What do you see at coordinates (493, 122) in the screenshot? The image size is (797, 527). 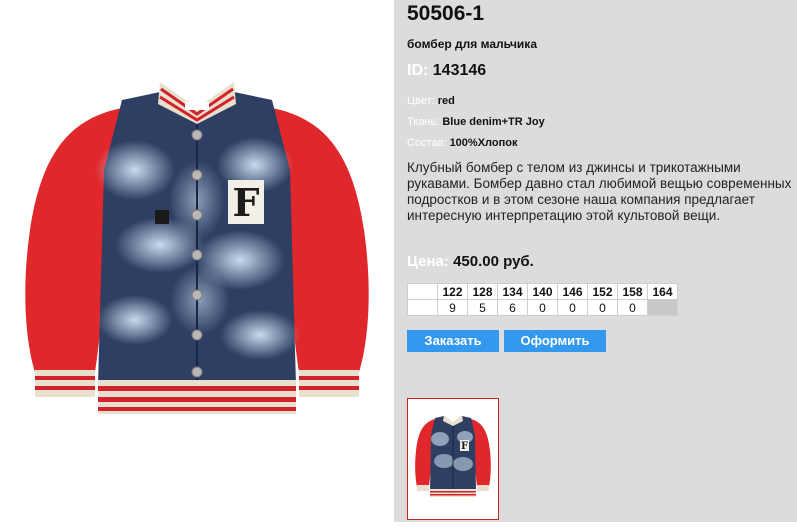 I see `fabric-value: Blue denim+TR Joy` at bounding box center [493, 122].